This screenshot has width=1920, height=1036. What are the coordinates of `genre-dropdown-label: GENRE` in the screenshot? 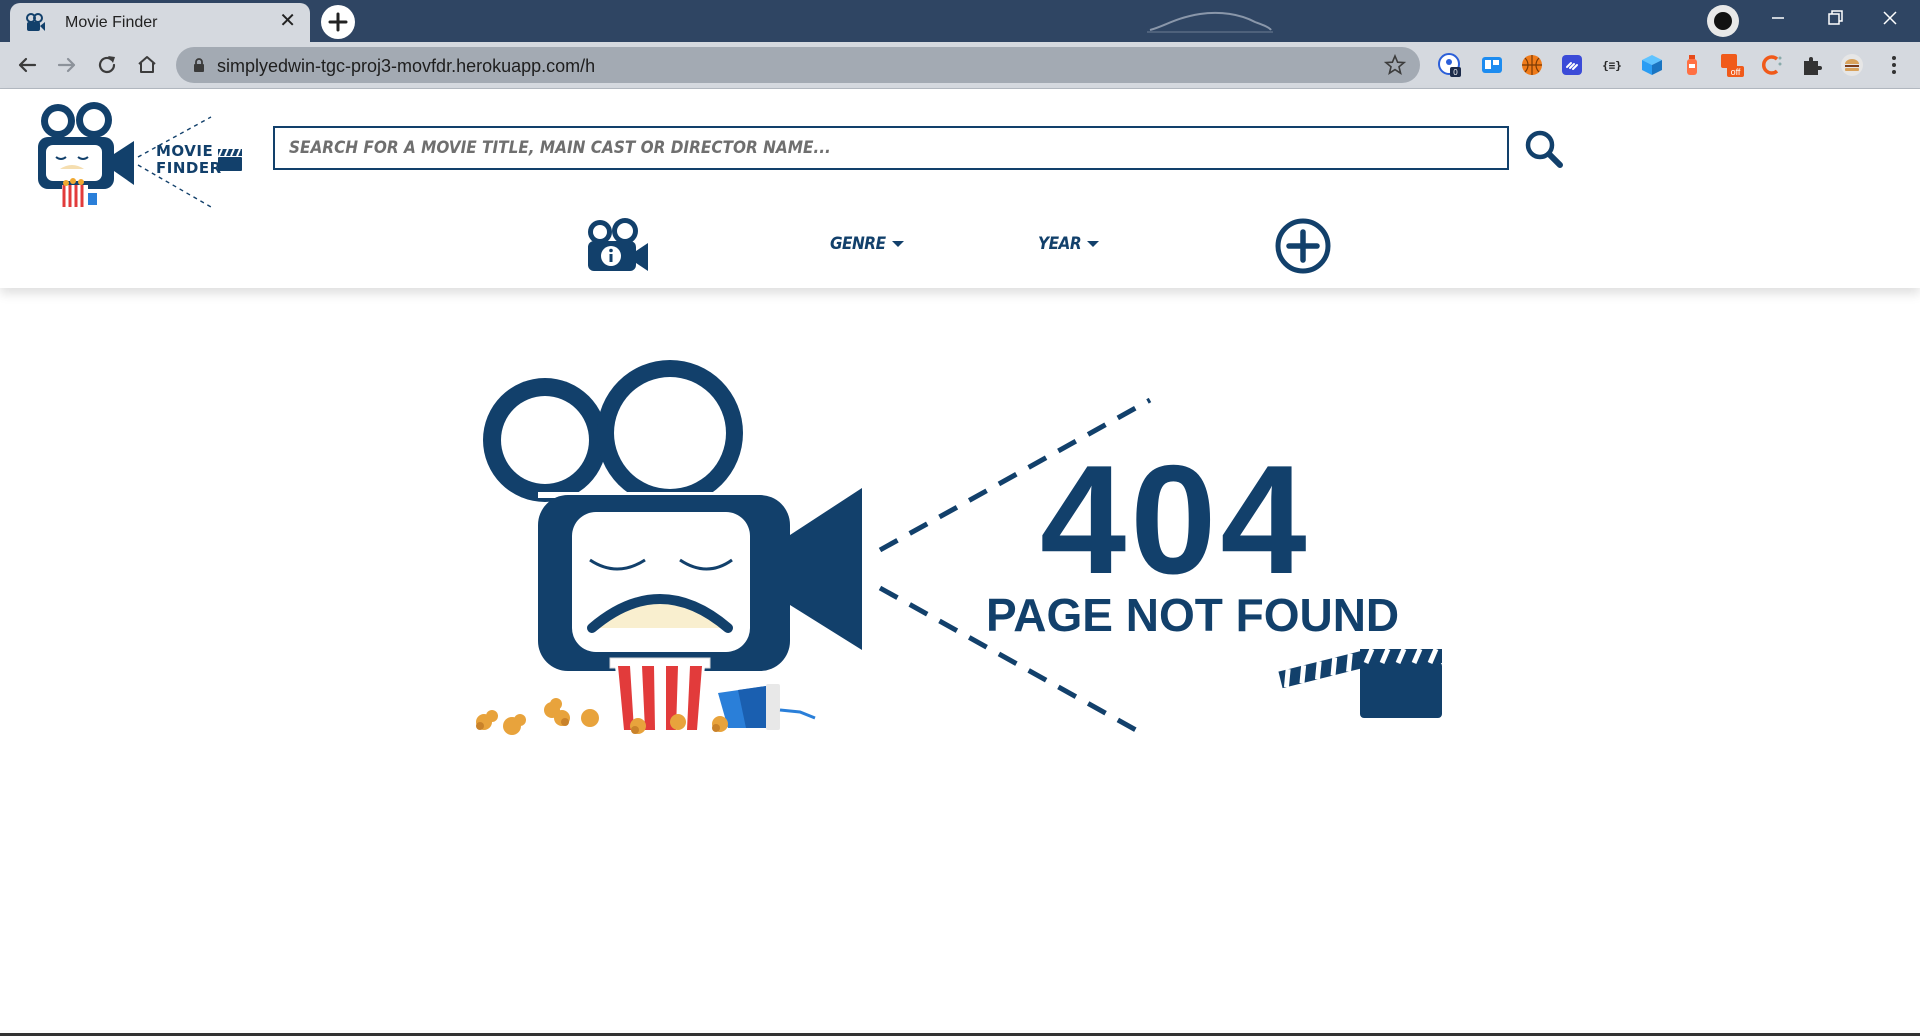 It's located at (858, 244).